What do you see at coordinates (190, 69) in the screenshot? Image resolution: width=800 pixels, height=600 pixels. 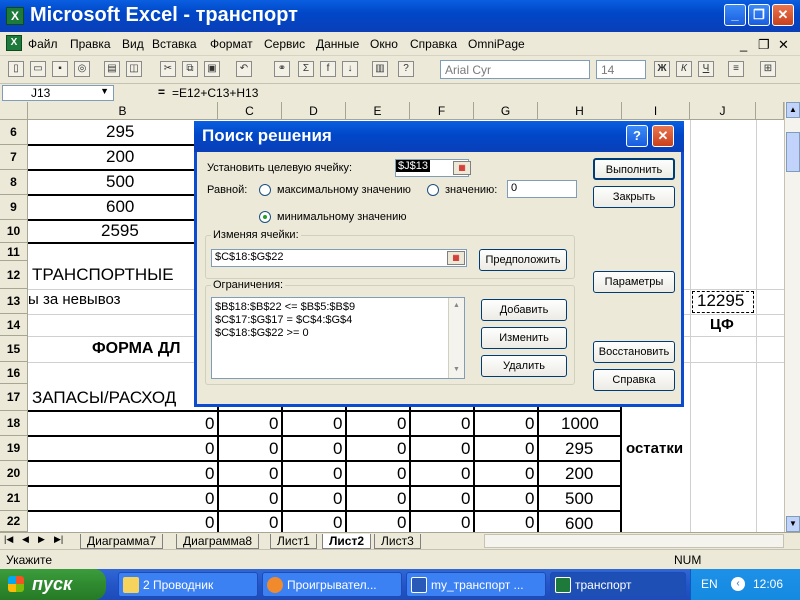 I see `copy-icon: ⧉` at bounding box center [190, 69].